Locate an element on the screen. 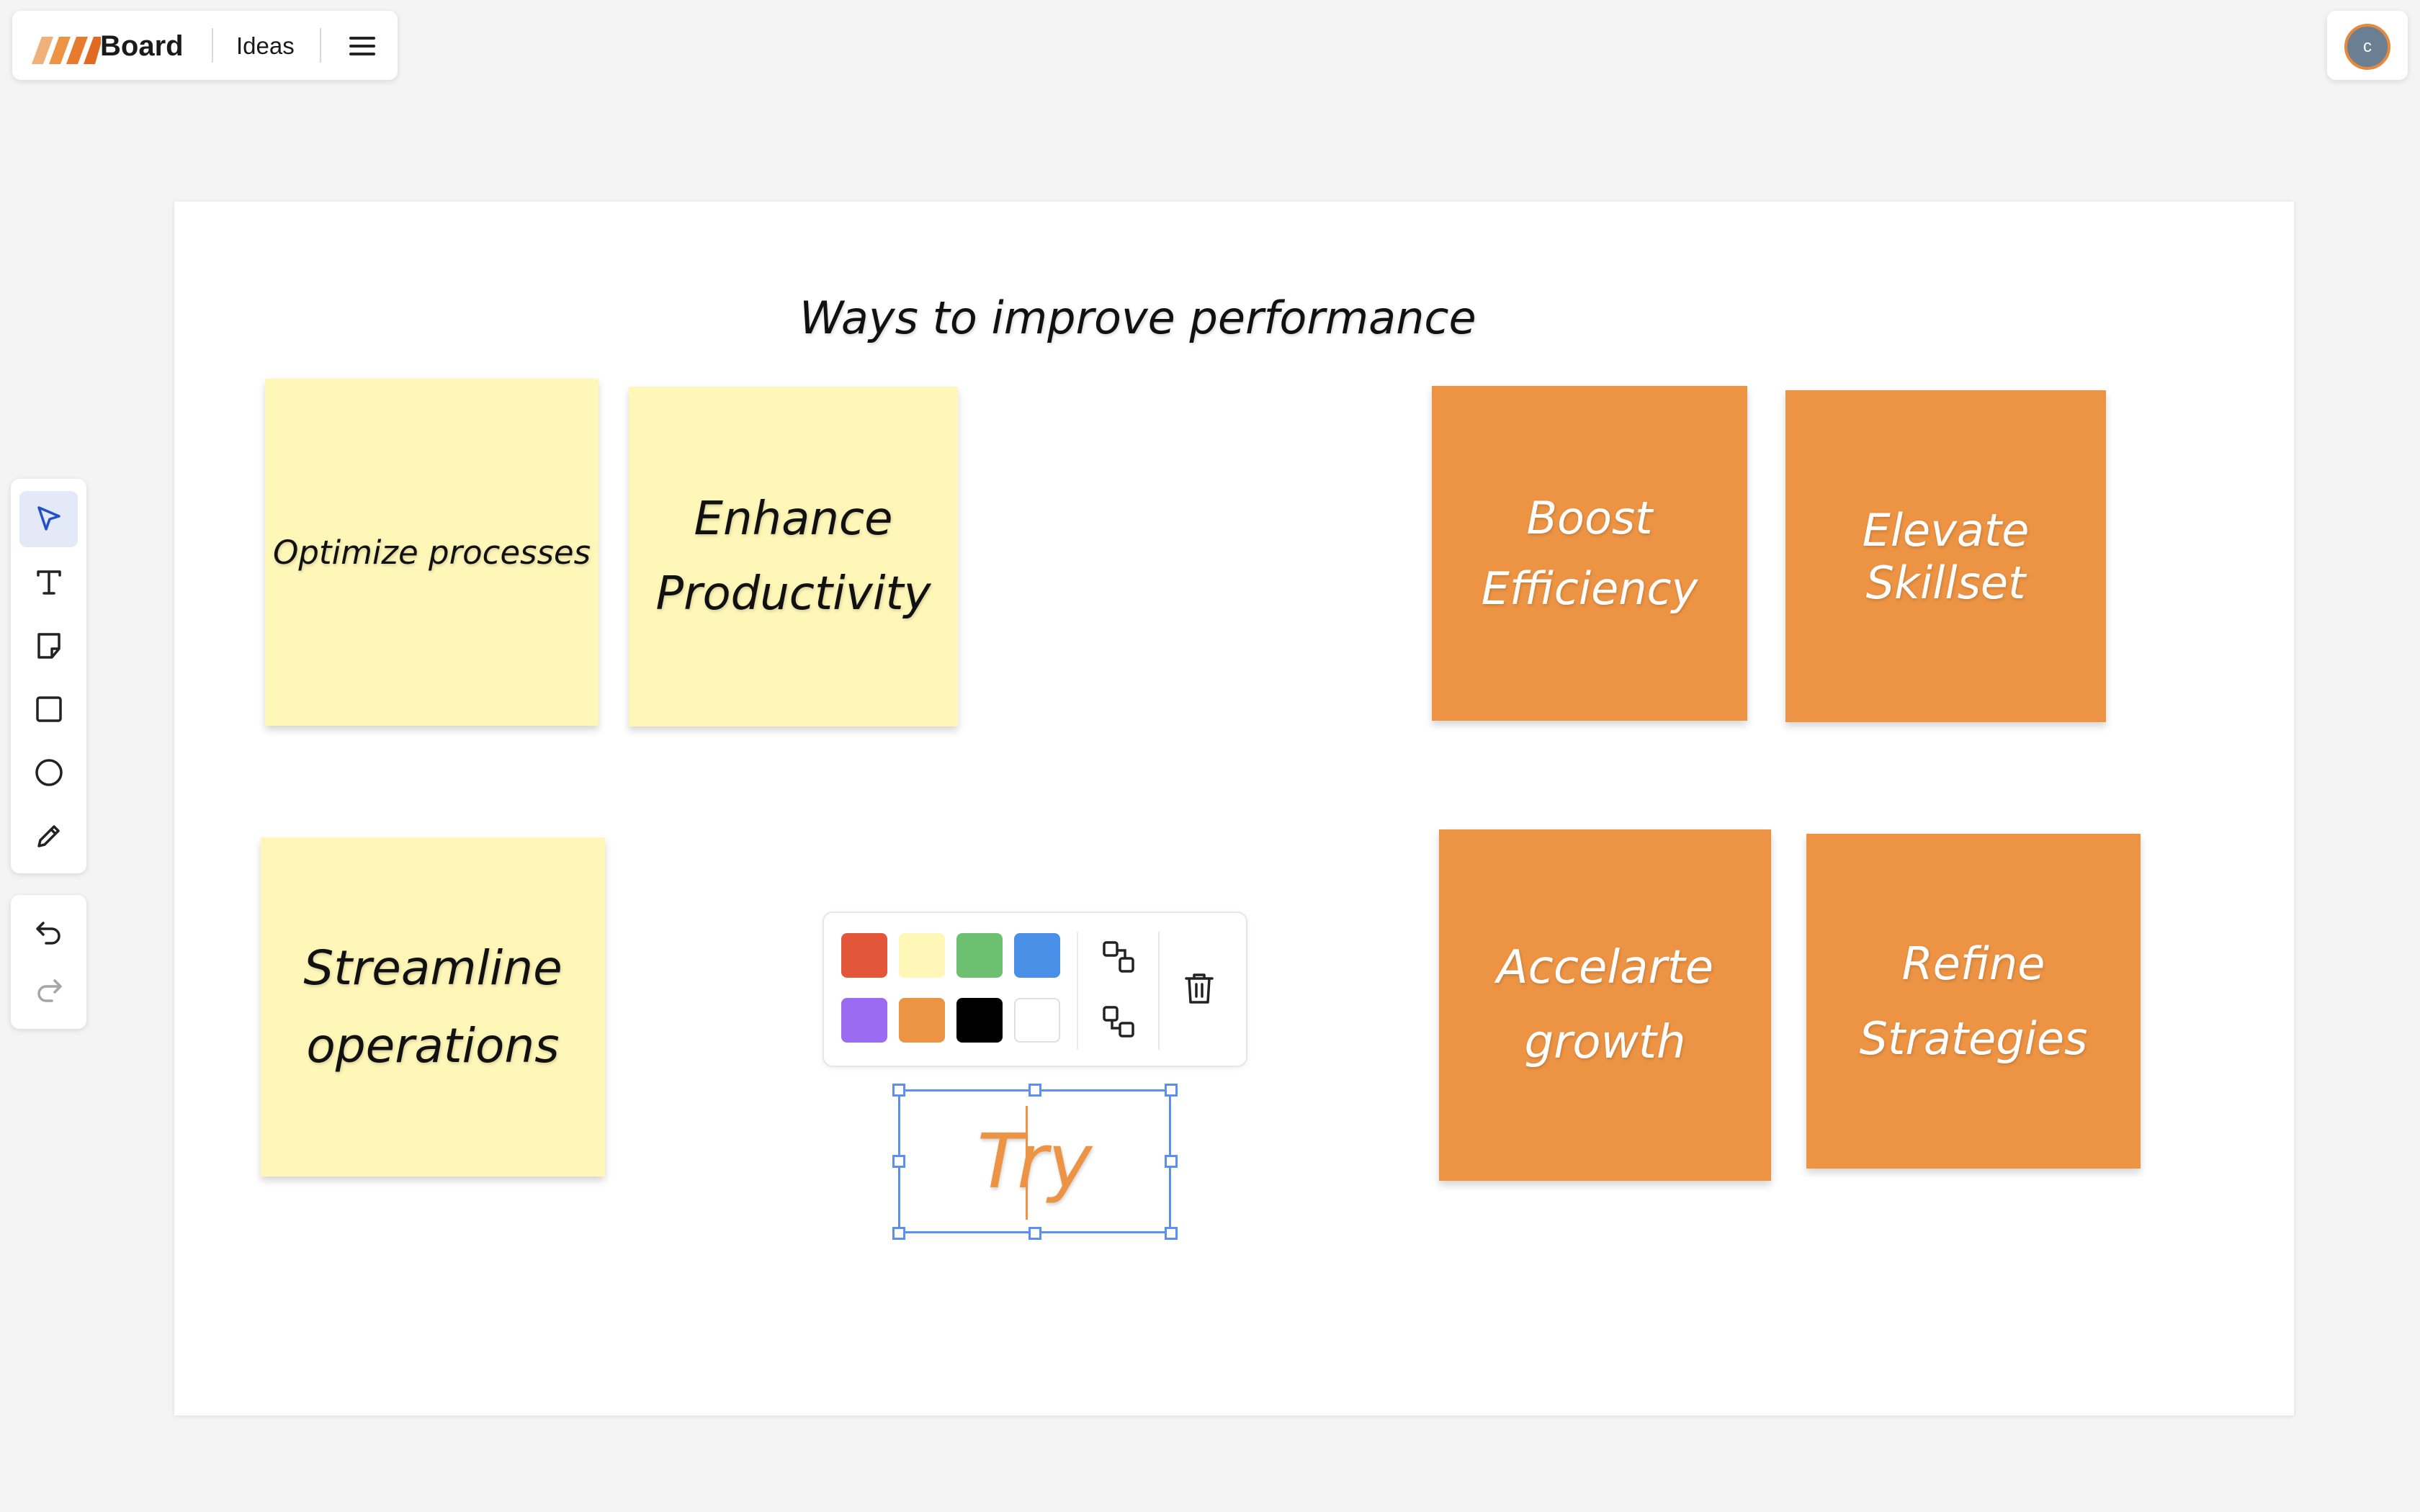  board-logo-icon is located at coordinates (66, 50).